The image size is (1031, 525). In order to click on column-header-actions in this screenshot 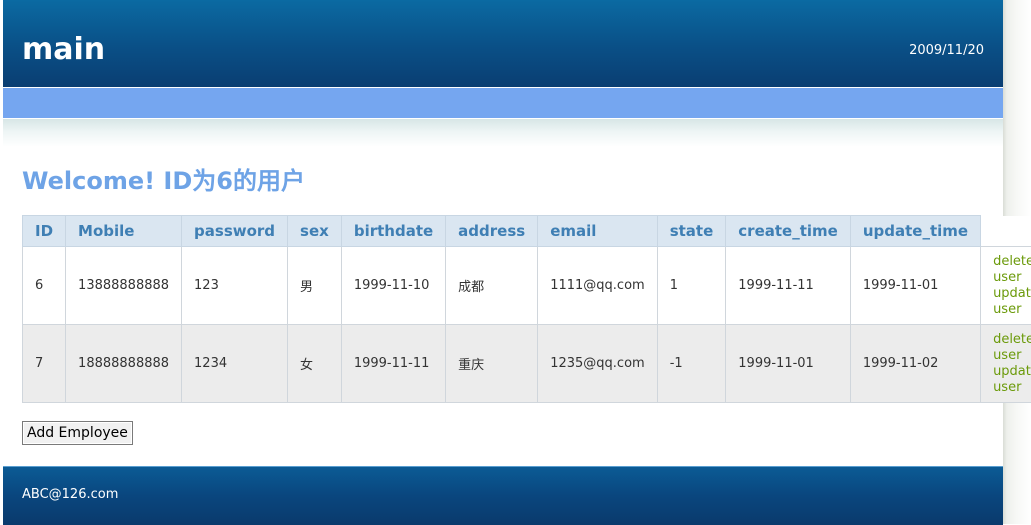, I will do `click(1006, 231)`.